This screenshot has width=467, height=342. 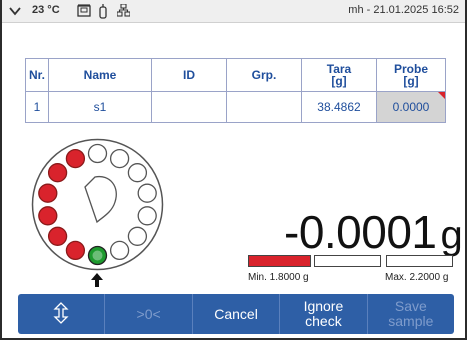 I want to click on table-row: 1 s1 38.4862 0.0000, so click(x=235, y=107).